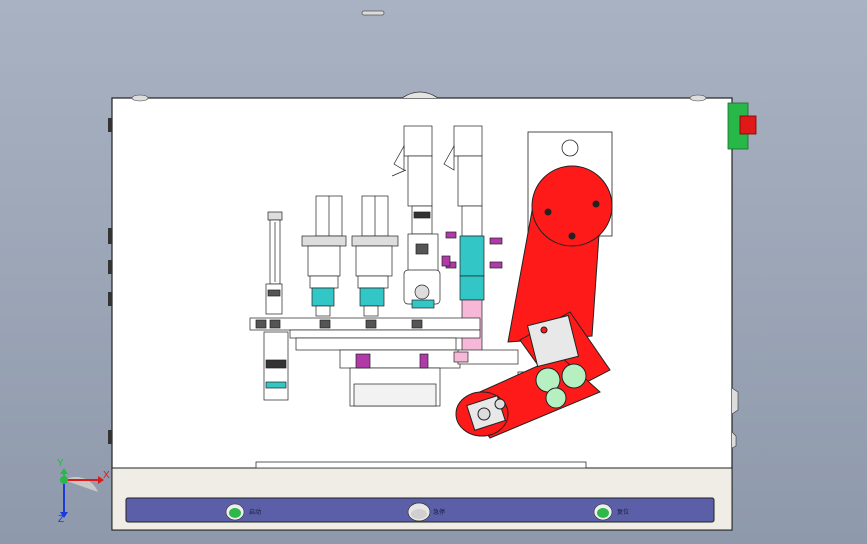  I want to click on triad-x-label: X, so click(106, 475).